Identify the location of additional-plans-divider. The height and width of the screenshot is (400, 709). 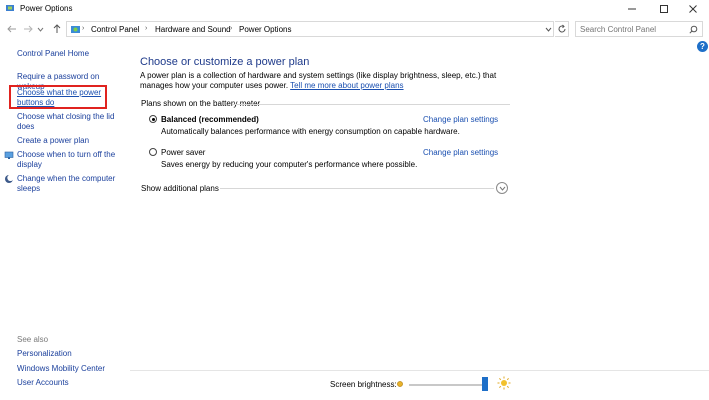
(357, 188).